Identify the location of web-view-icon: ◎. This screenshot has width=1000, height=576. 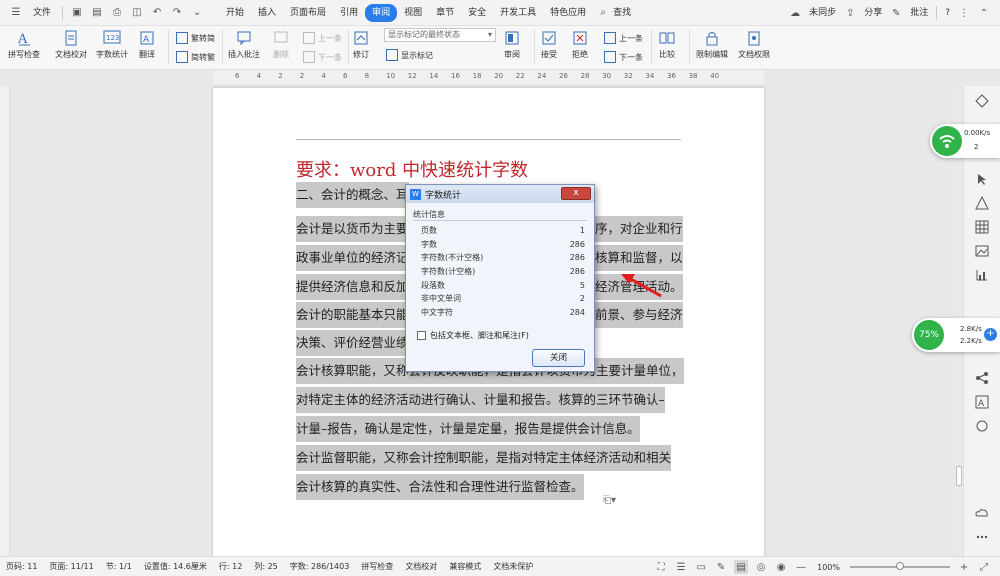
(761, 567).